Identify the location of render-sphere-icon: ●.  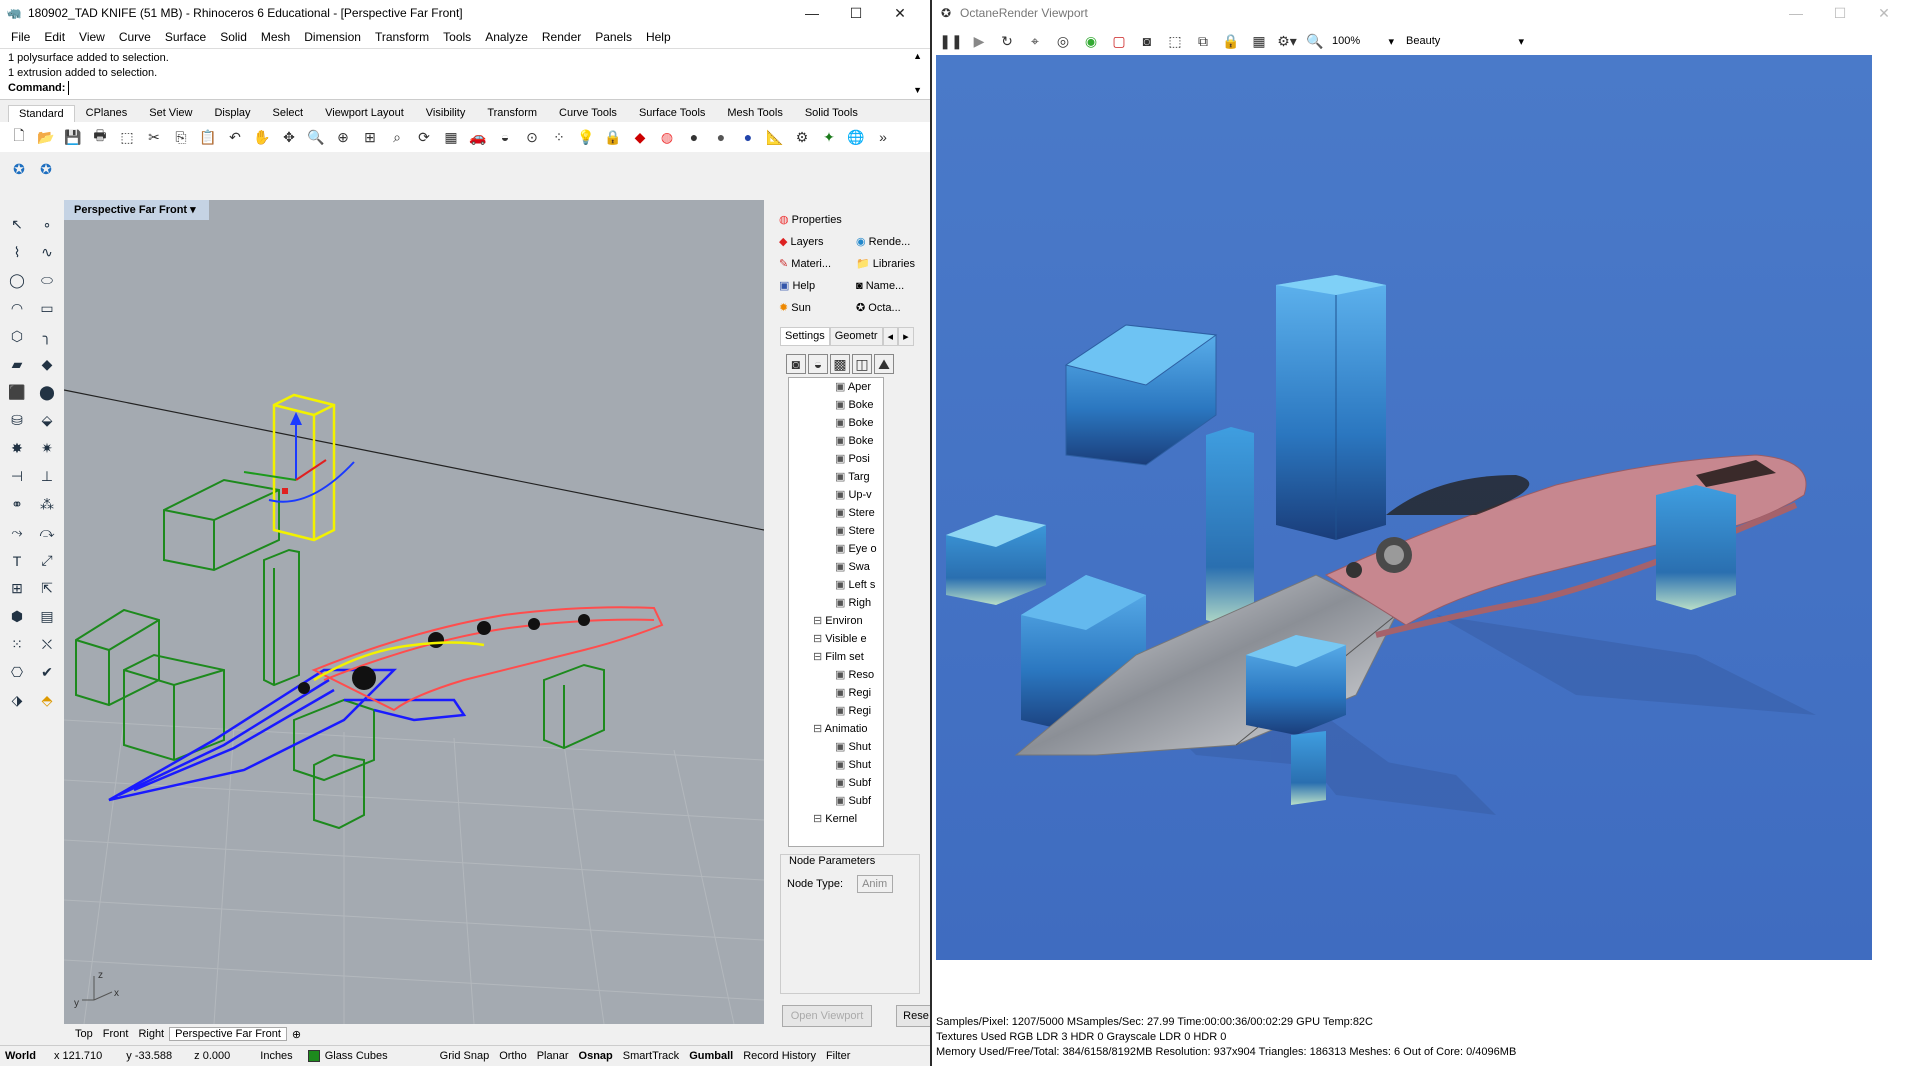
(721, 137).